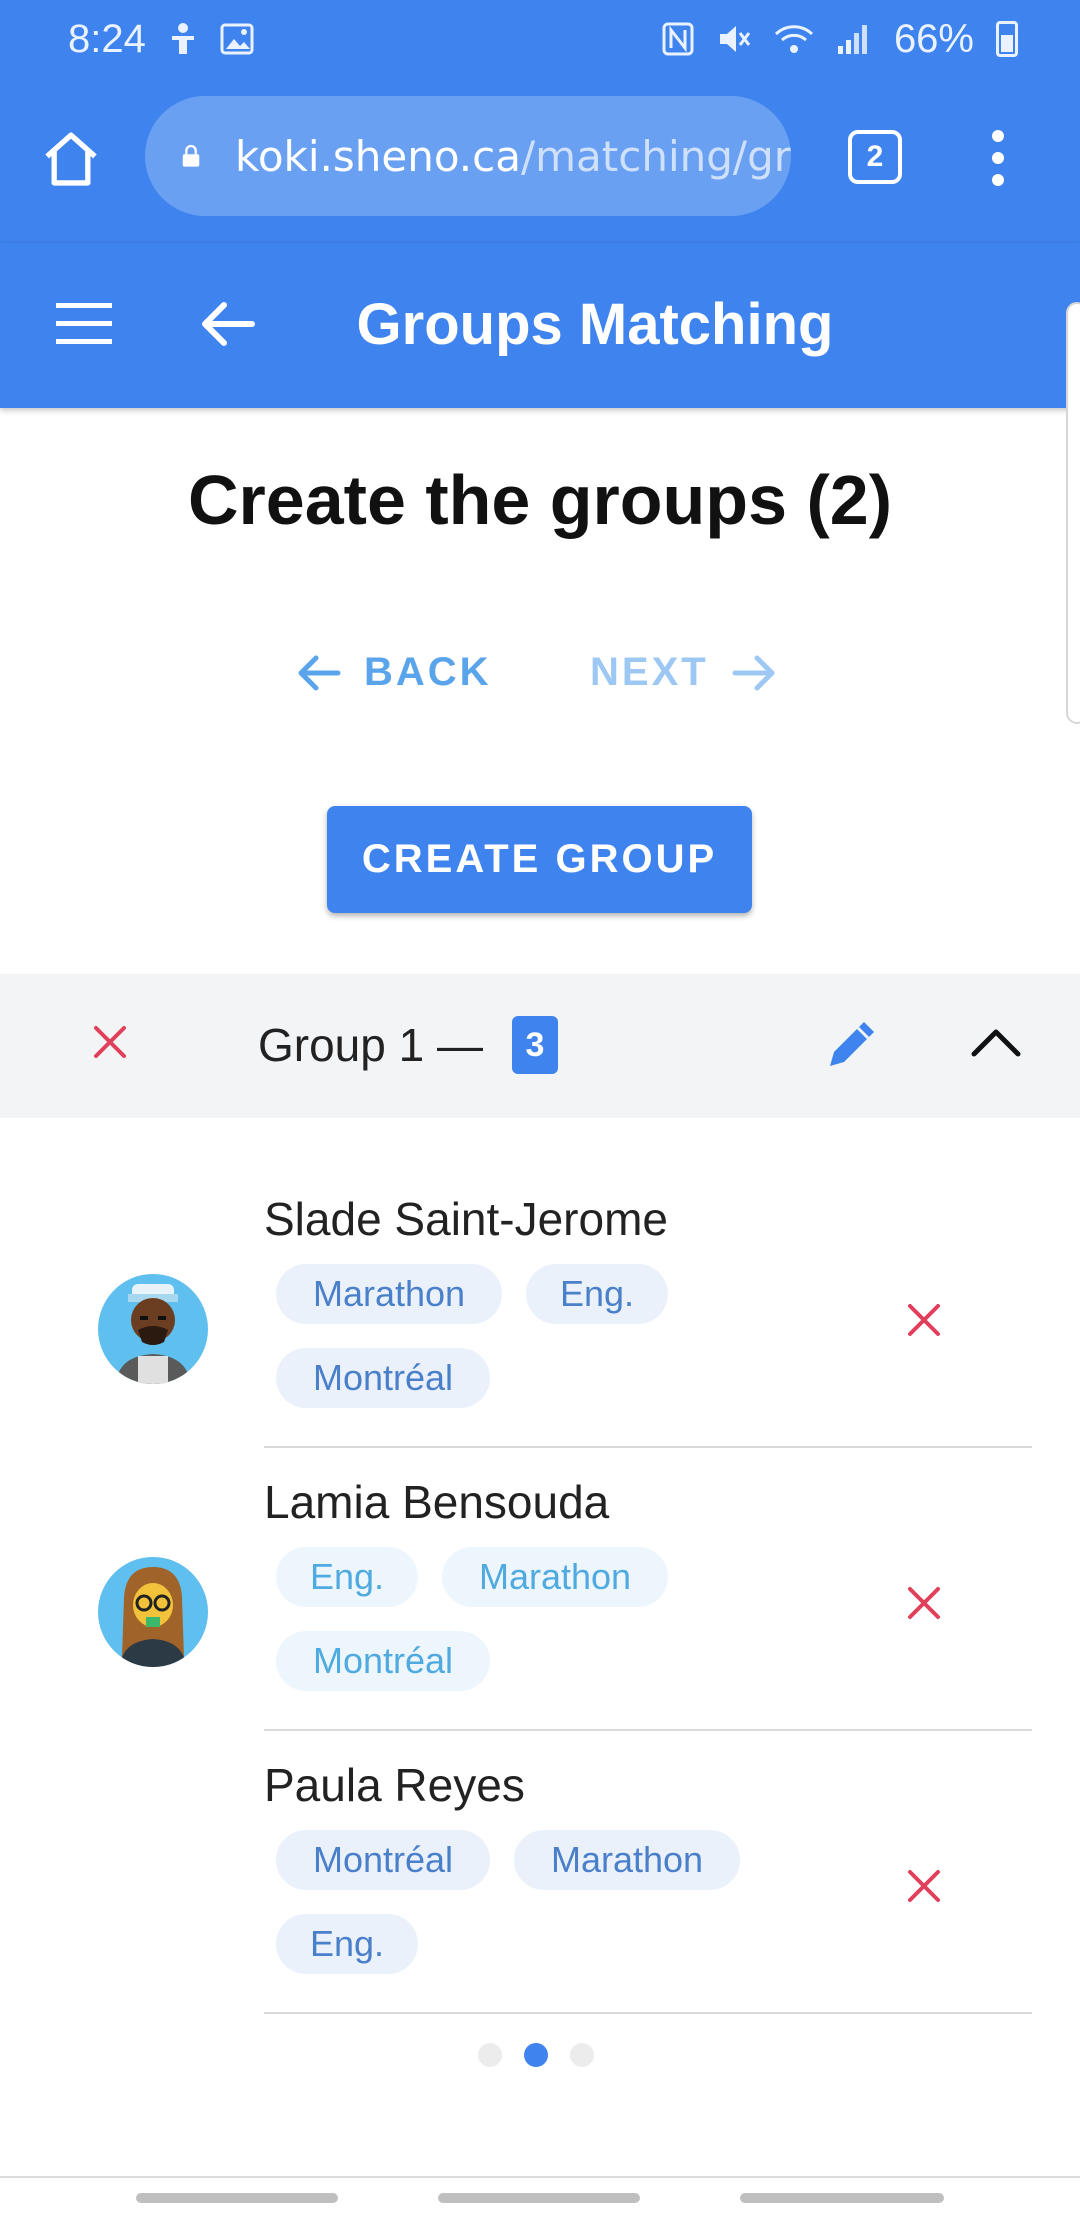 The image size is (1080, 2220). What do you see at coordinates (540, 680) in the screenshot?
I see `wizard-nav: BACK NEXT` at bounding box center [540, 680].